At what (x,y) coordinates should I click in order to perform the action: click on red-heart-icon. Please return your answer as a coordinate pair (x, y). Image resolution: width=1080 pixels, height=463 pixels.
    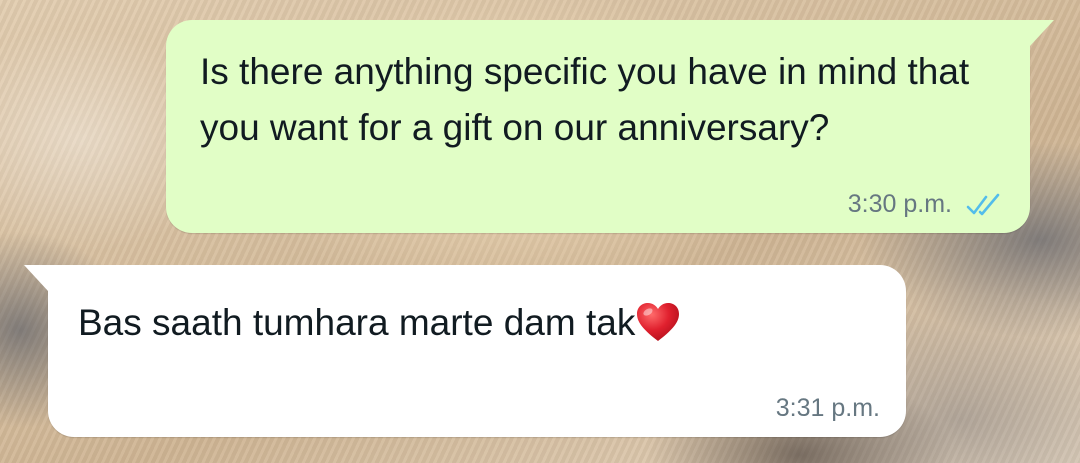
    Looking at the image, I should click on (658, 322).